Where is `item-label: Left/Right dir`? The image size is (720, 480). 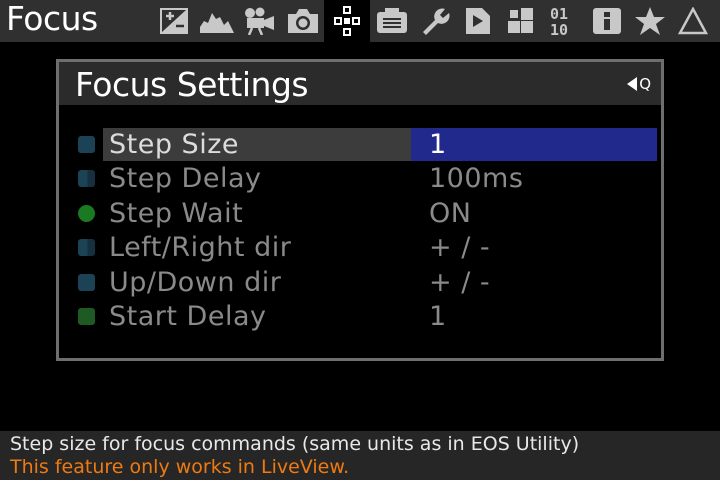 item-label: Left/Right dir is located at coordinates (200, 248).